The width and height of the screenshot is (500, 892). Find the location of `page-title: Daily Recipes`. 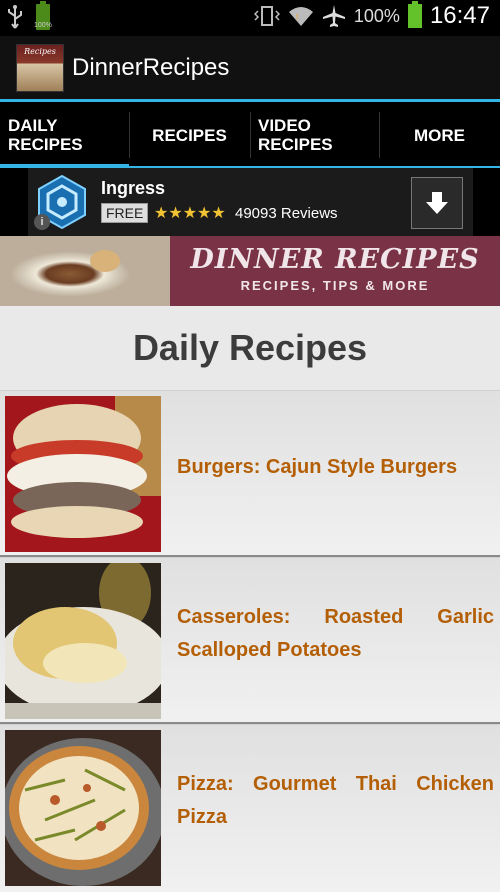

page-title: Daily Recipes is located at coordinates (250, 347).